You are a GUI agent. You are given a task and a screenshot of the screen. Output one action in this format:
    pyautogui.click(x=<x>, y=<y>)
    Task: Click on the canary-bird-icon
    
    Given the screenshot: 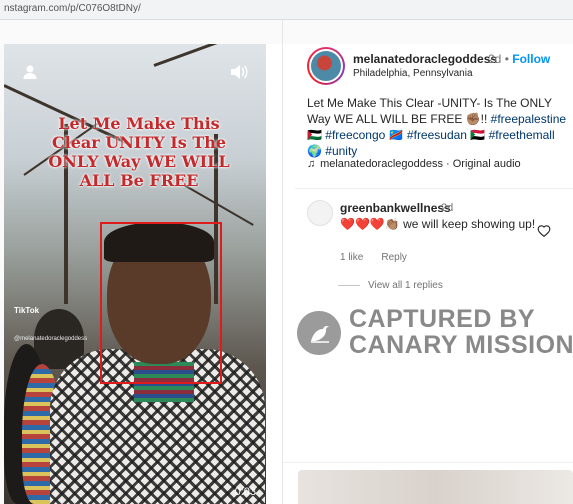 What is the action you would take?
    pyautogui.click(x=319, y=333)
    